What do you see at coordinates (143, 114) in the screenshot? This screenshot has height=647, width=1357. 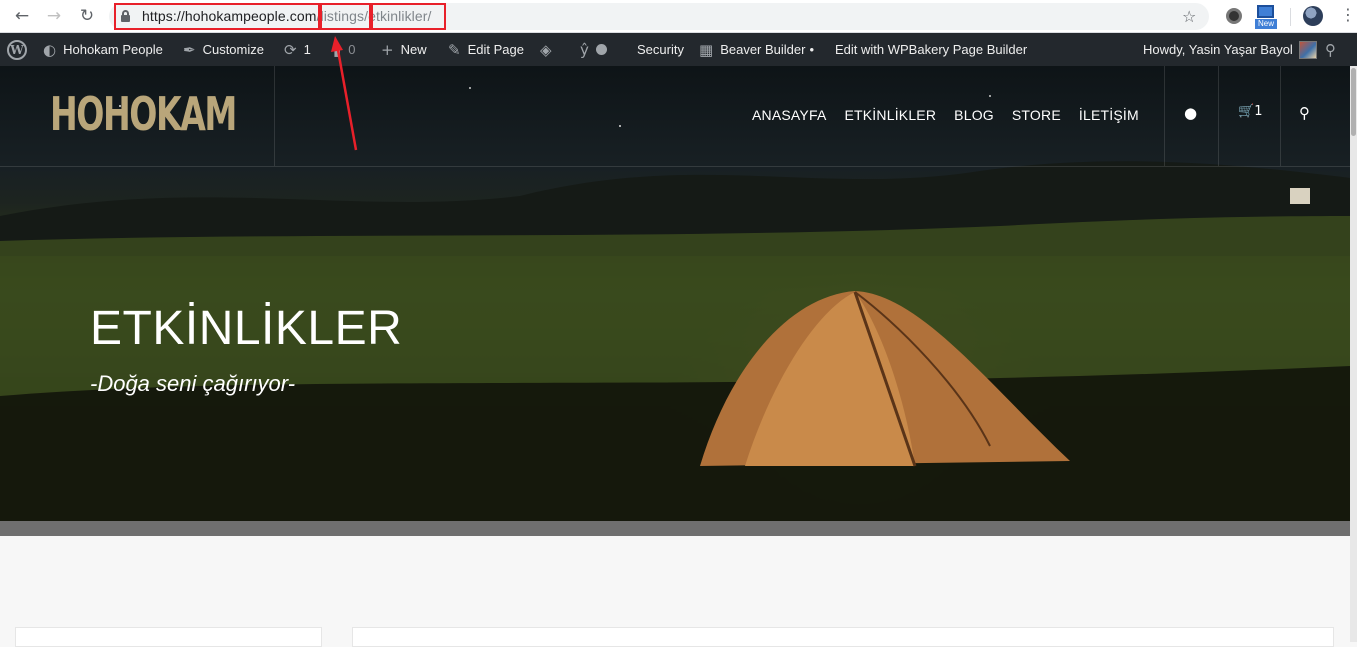 I see `site-logo: HOHOKAM` at bounding box center [143, 114].